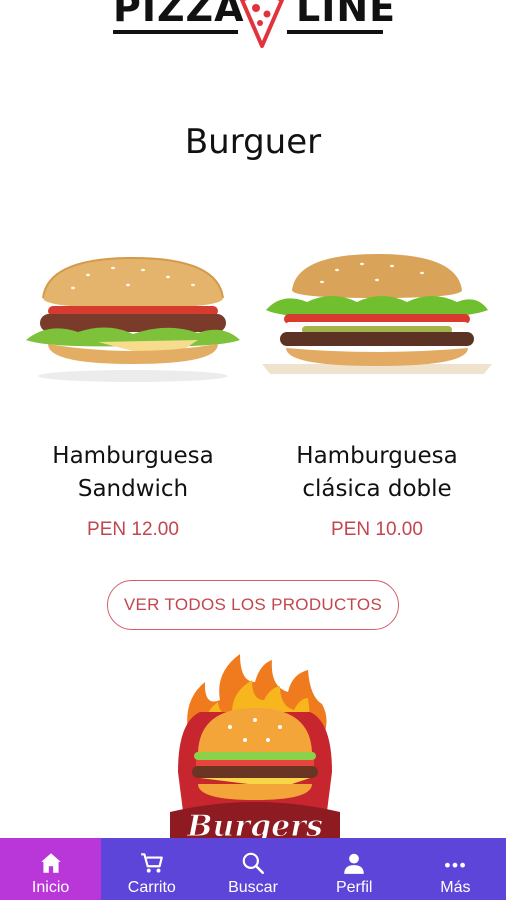 This screenshot has height=900, width=506. What do you see at coordinates (335, 32) in the screenshot?
I see `logo-underline-right` at bounding box center [335, 32].